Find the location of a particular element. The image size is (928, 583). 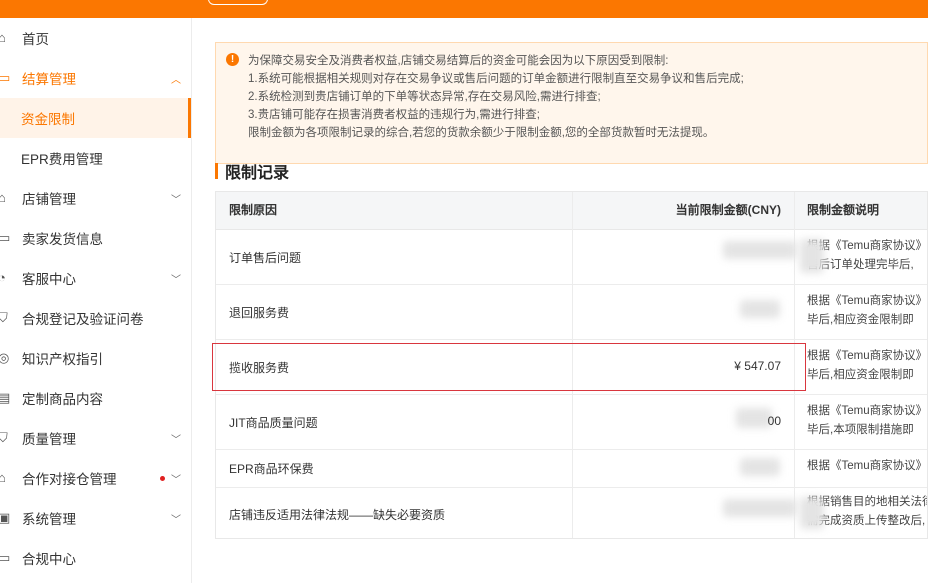

sidebar-item-quality: ⛉ 质量管理 ﹀ is located at coordinates (95, 438).